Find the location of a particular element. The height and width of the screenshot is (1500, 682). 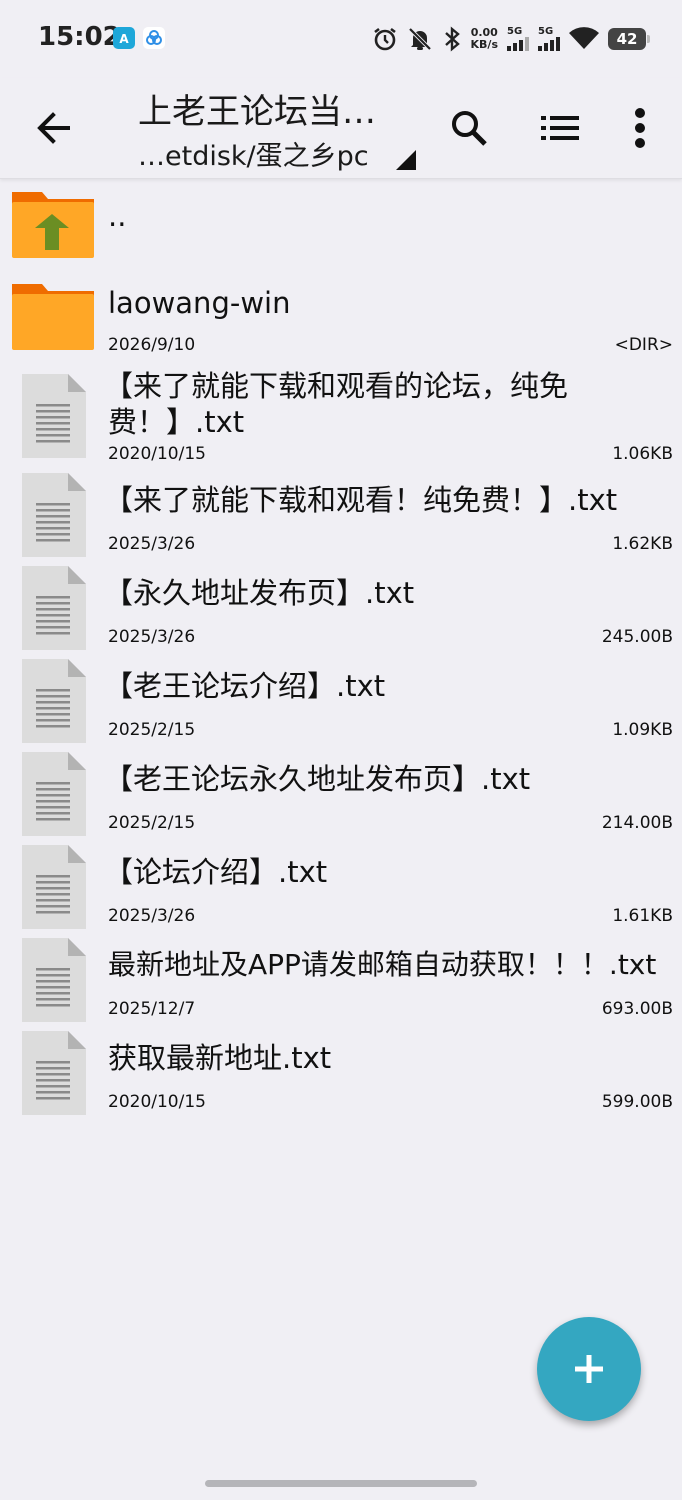

app-notification-icon: A is located at coordinates (124, 38).